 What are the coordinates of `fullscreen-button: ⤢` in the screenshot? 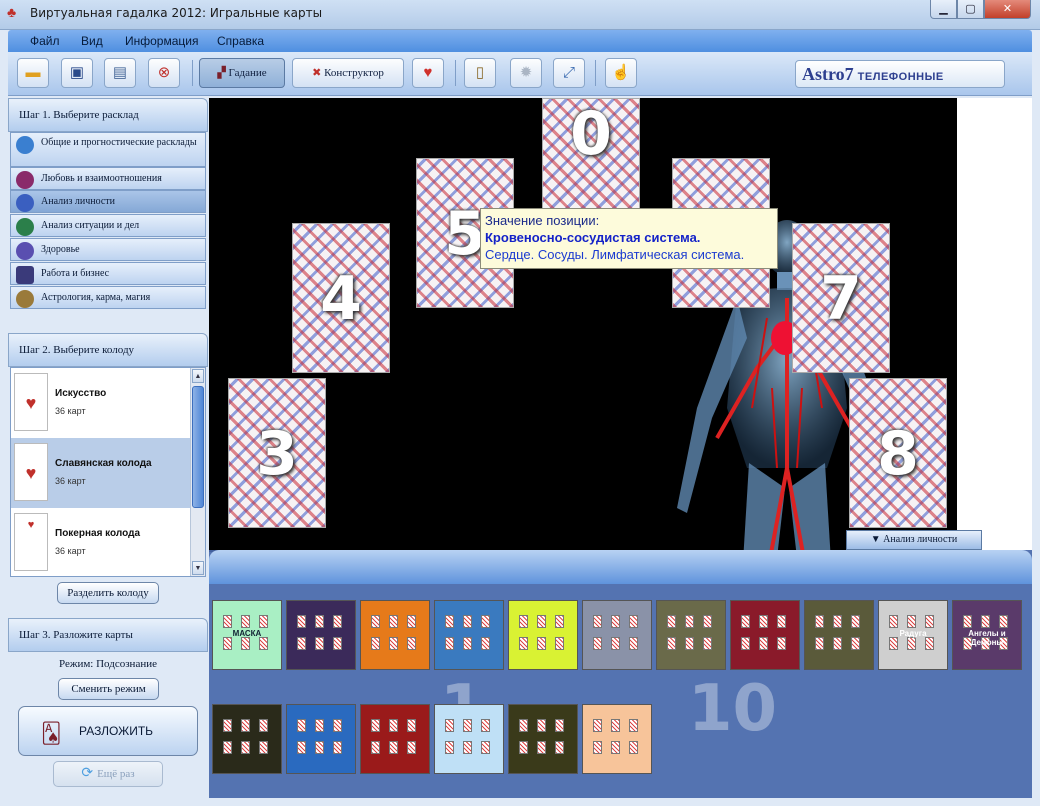 It's located at (569, 73).